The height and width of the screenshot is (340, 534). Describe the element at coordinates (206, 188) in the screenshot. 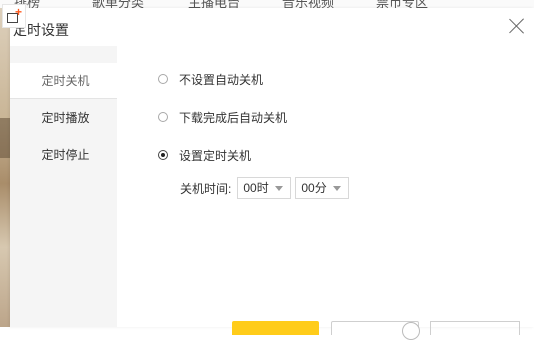

I see `shutdown-time-label: 关机时间:` at that location.